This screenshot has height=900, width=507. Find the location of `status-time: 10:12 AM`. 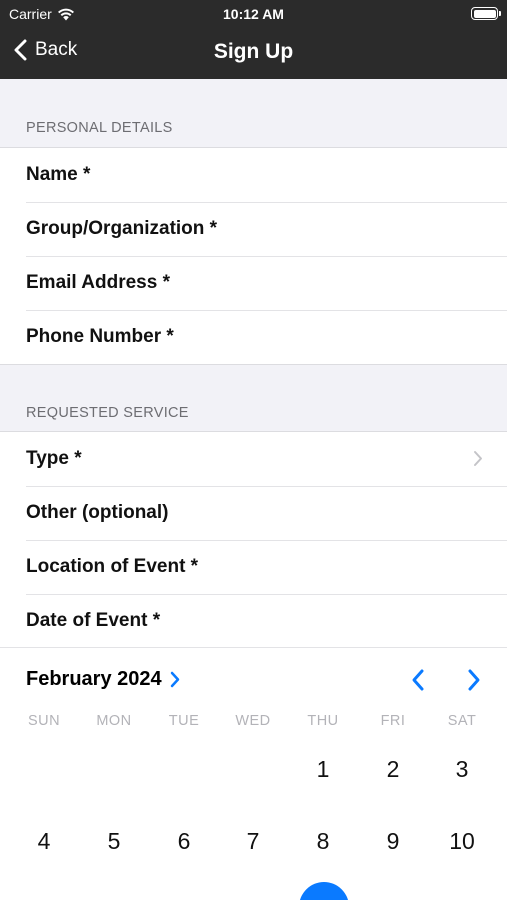

status-time: 10:12 AM is located at coordinates (253, 14).